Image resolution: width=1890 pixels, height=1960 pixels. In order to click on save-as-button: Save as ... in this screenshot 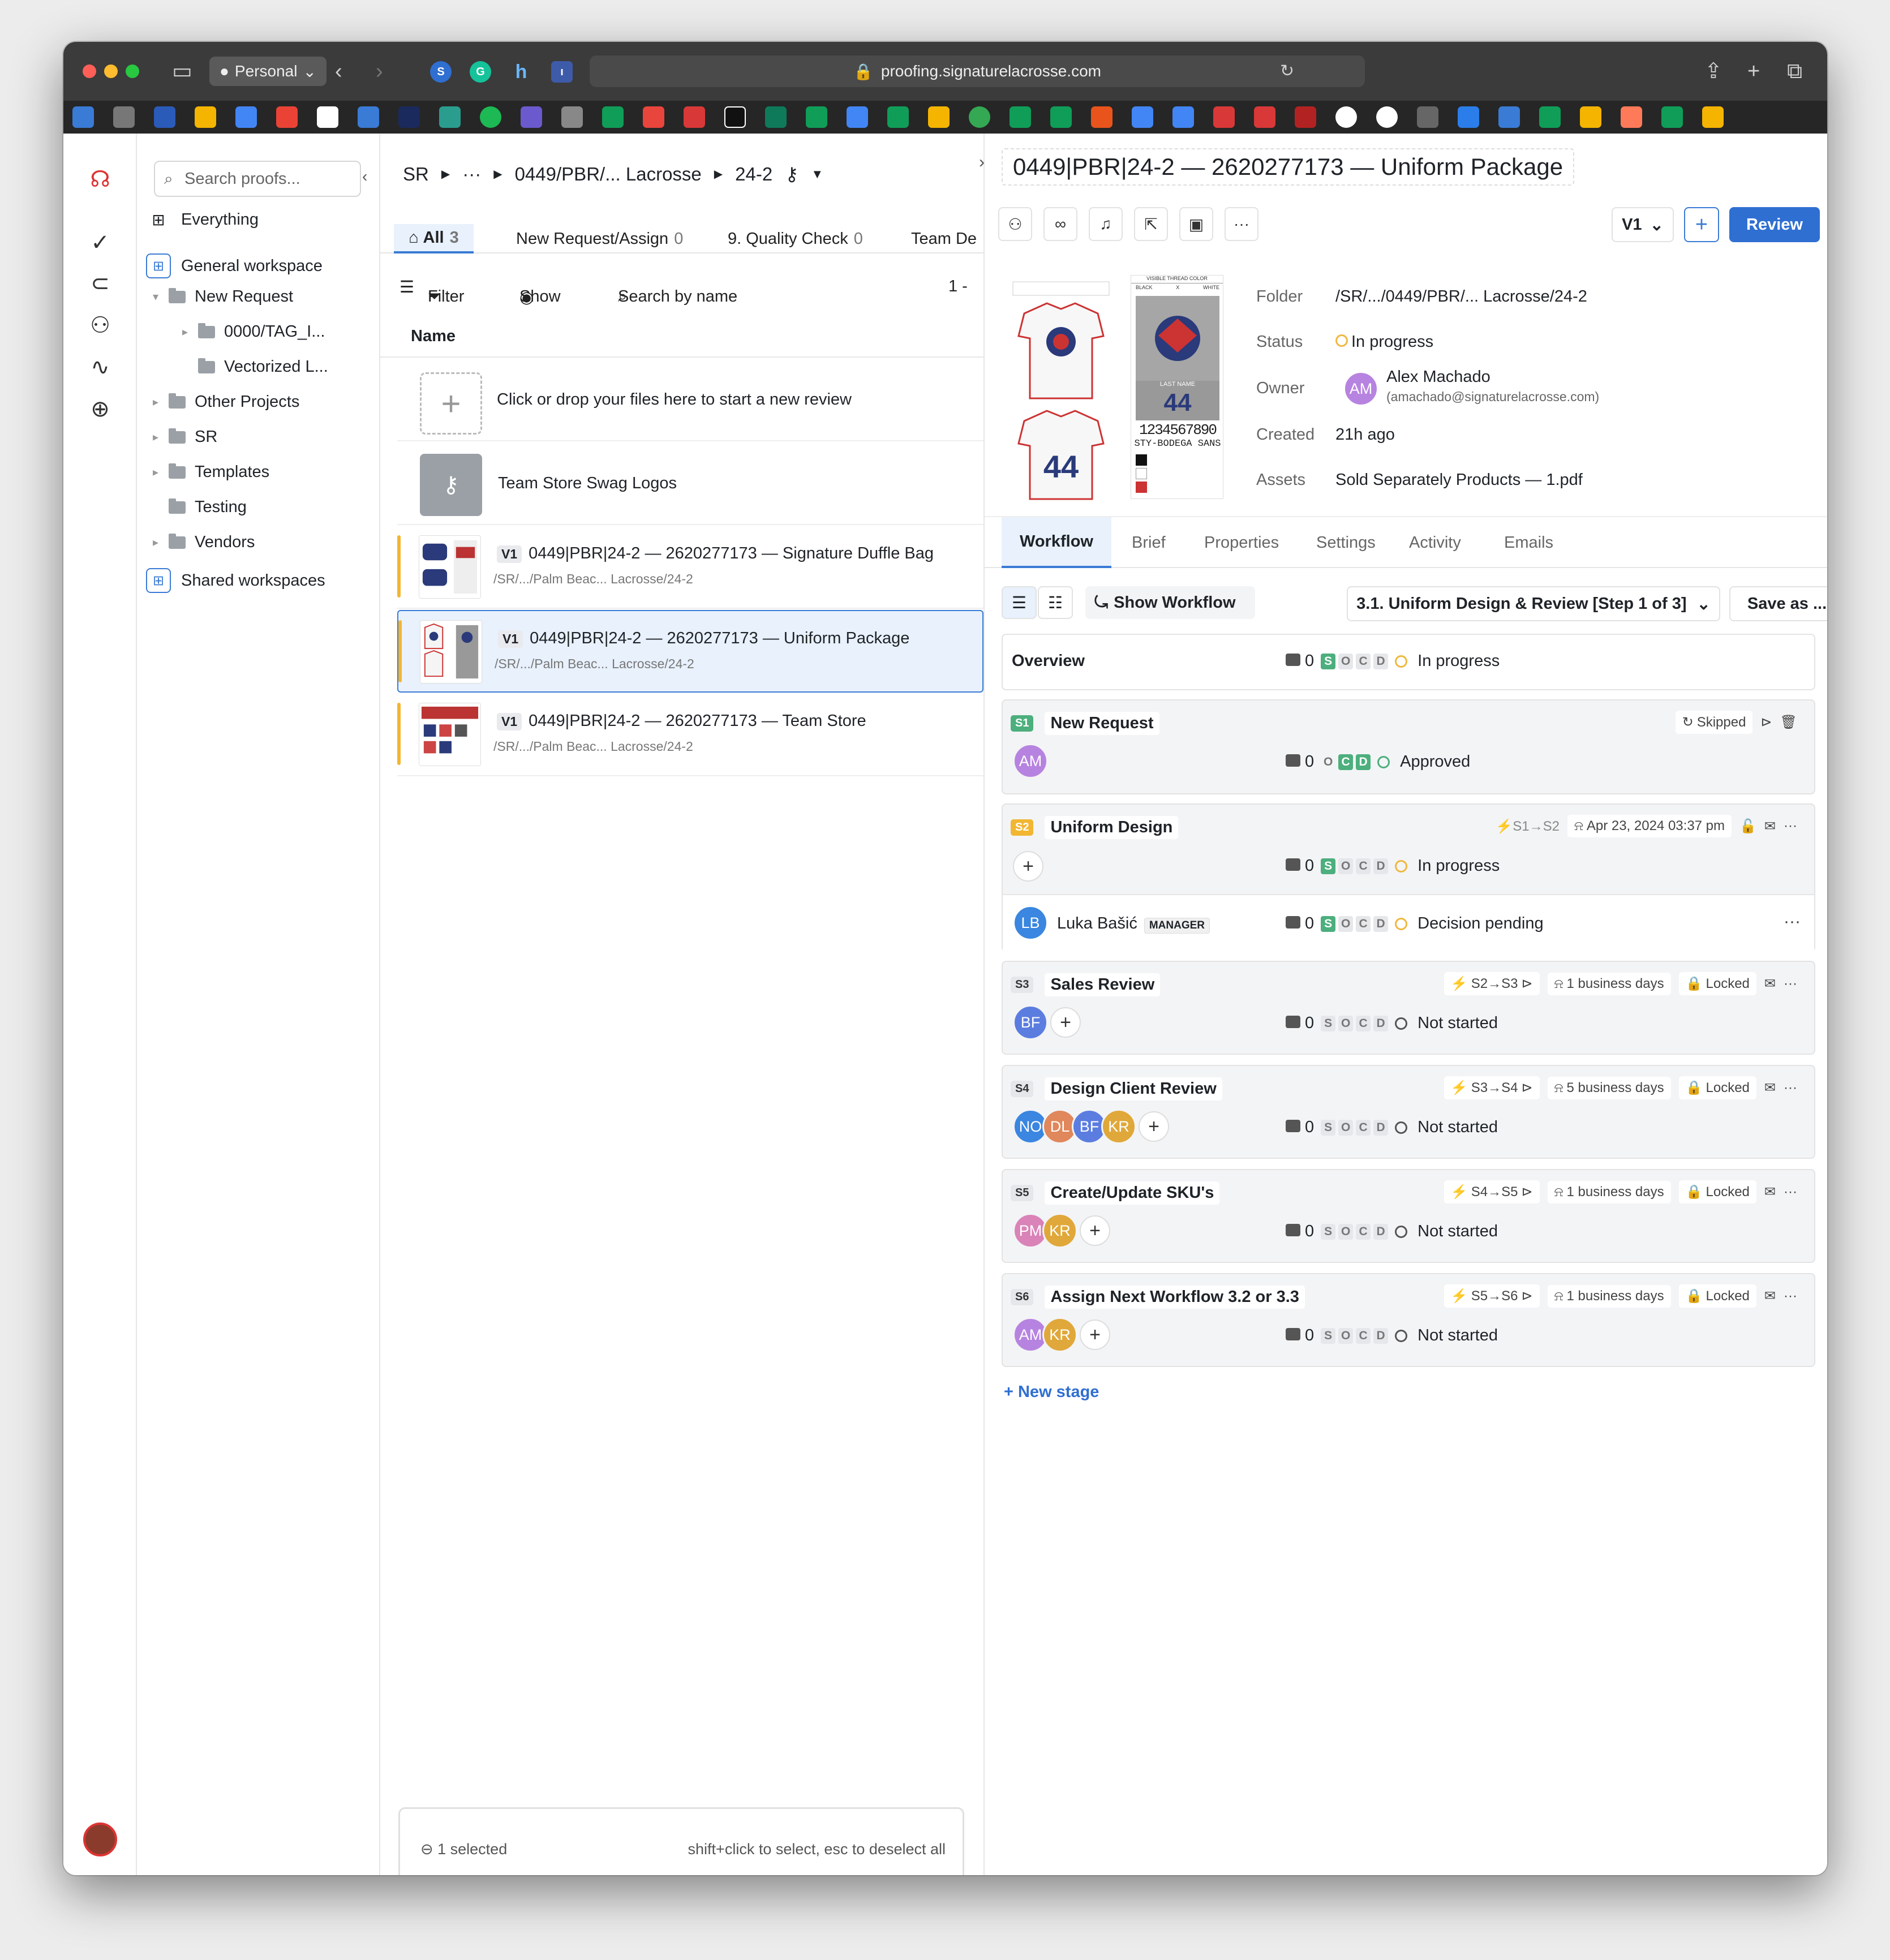, I will do `click(1778, 604)`.